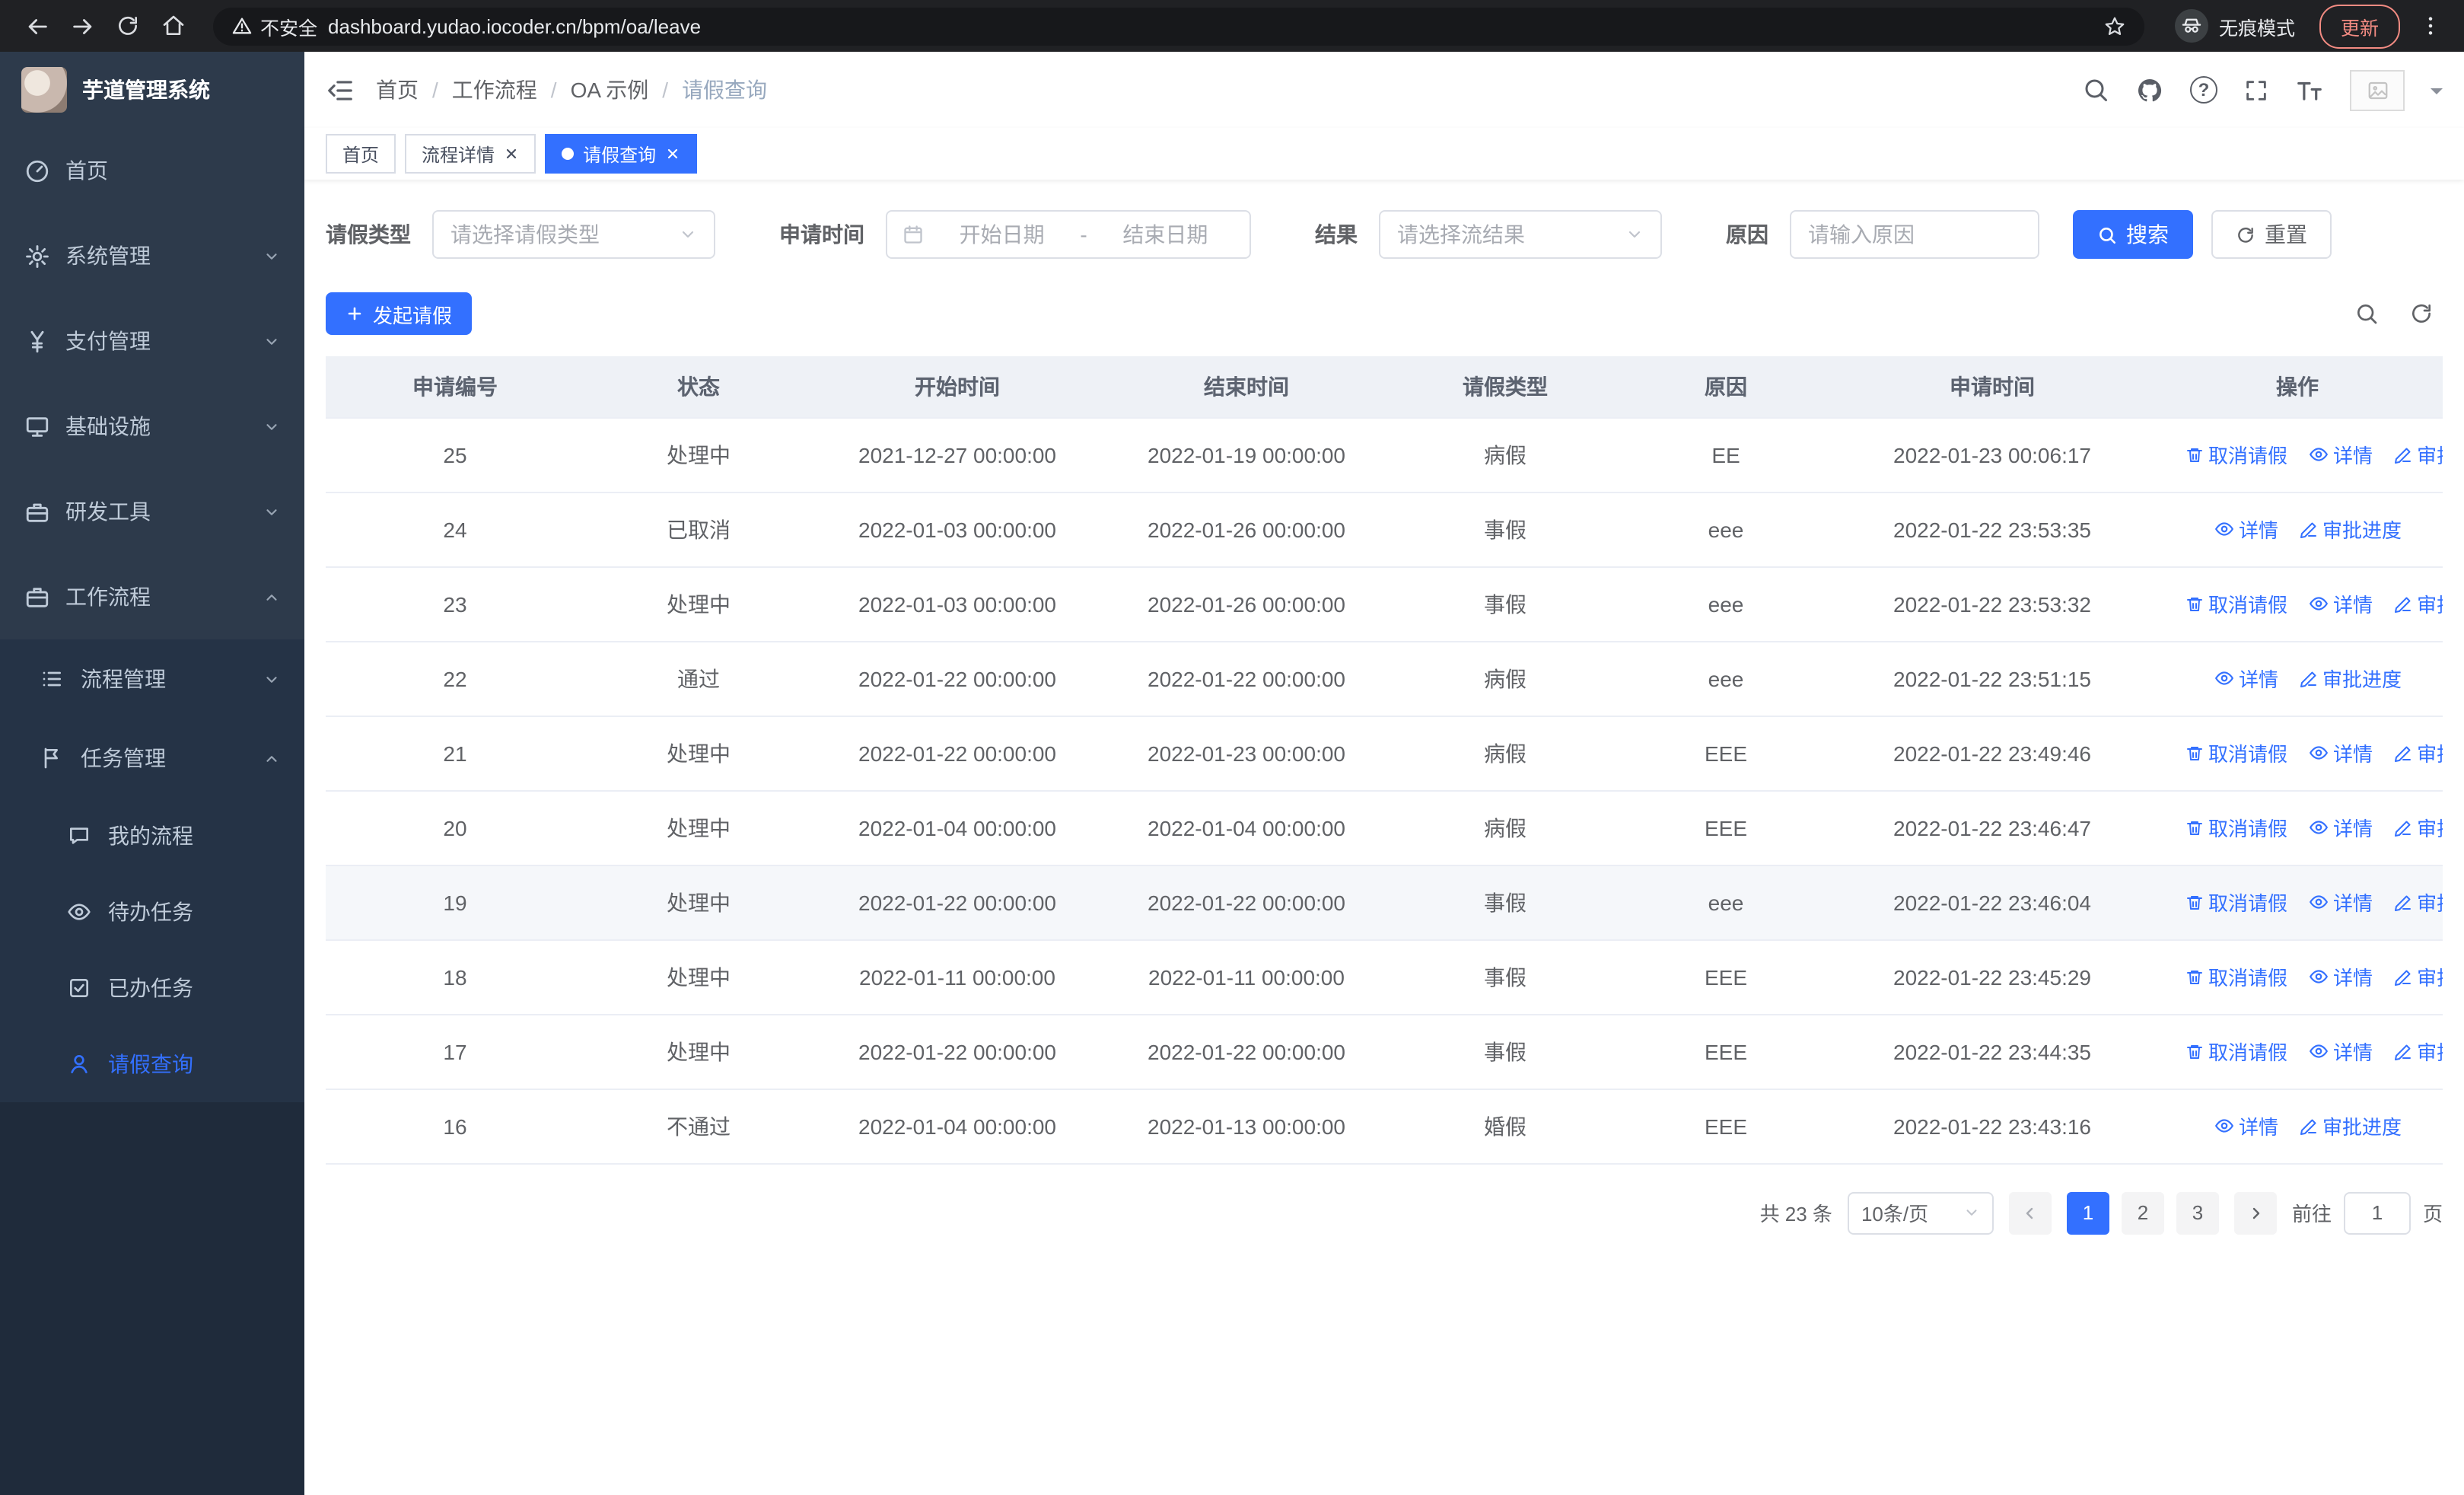 This screenshot has height=1495, width=2464. Describe the element at coordinates (1520, 234) in the screenshot. I see `result-select: 请选择流结果` at that location.